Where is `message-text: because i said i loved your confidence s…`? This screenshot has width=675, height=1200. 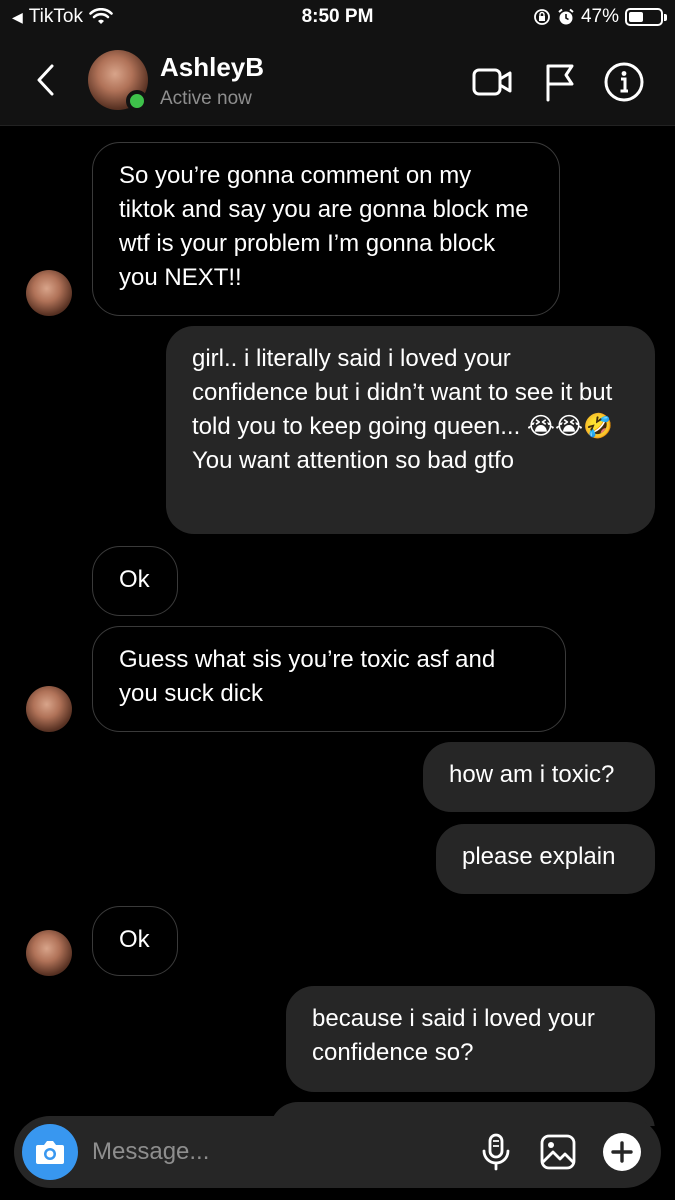 message-text: because i said i loved your confidence s… is located at coordinates (453, 1035).